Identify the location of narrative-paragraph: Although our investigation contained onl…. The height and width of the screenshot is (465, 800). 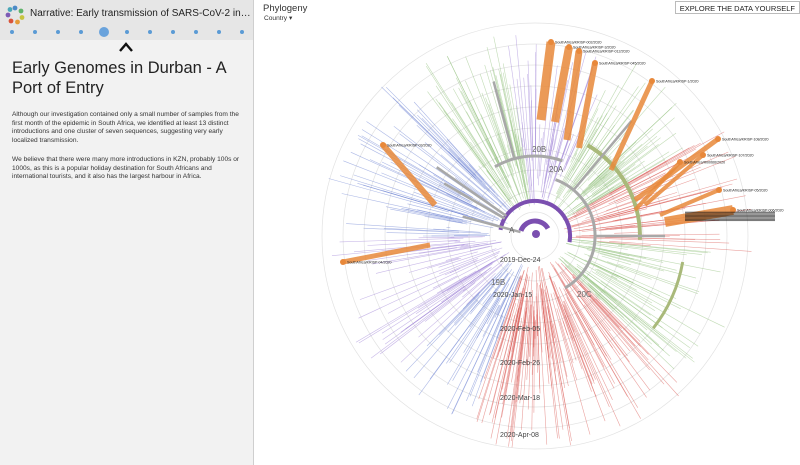
(125, 127).